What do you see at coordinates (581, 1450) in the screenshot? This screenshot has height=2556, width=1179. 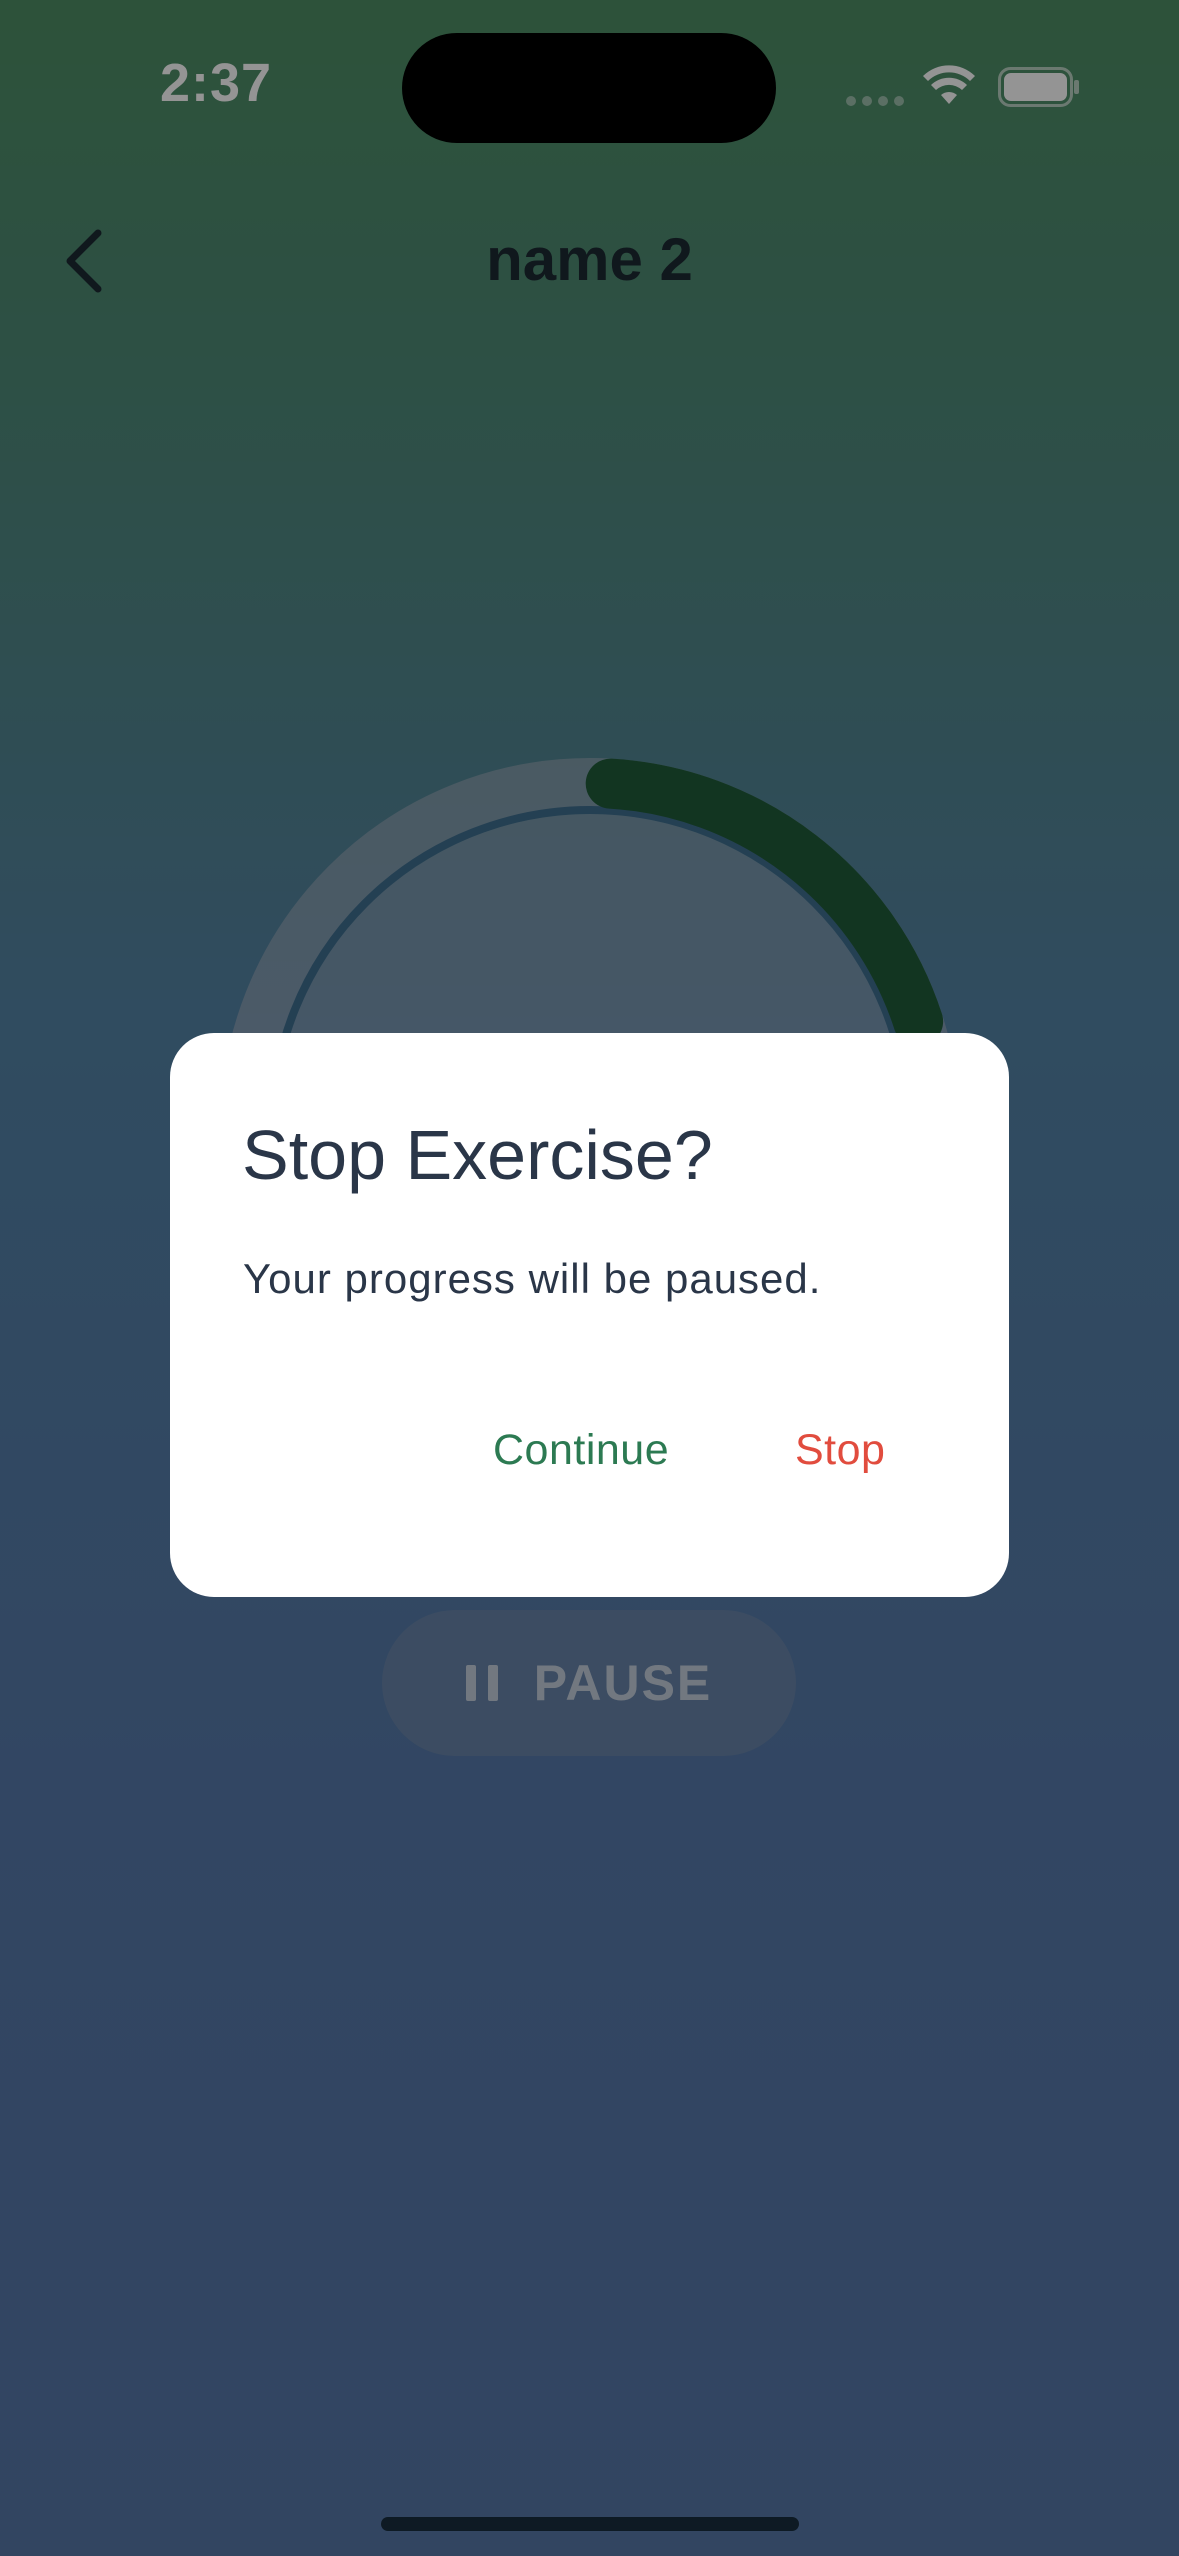 I see `continue-button: Continue` at bounding box center [581, 1450].